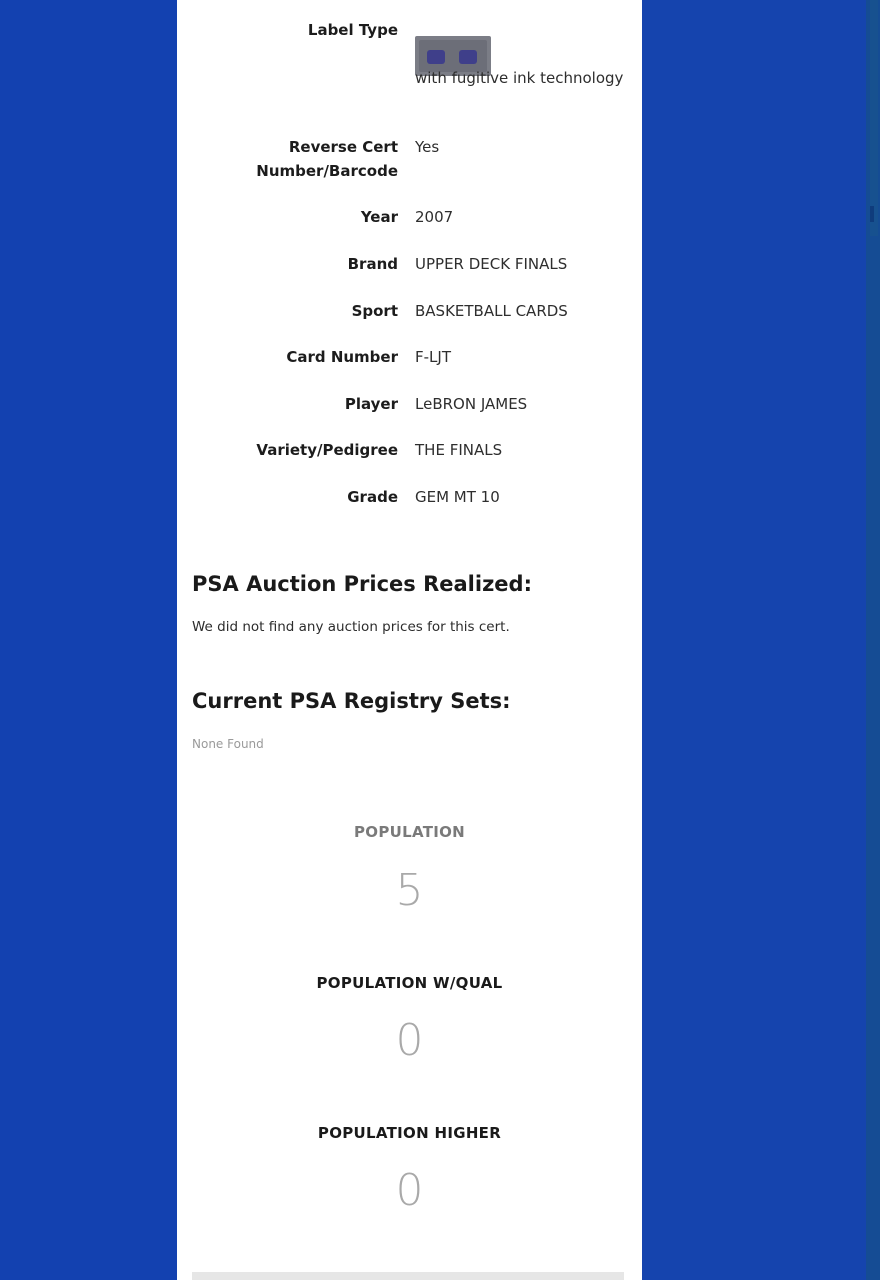 The height and width of the screenshot is (1280, 880). Describe the element at coordinates (491, 311) in the screenshot. I see `detail-value: BASKETBALL CARDS` at that location.